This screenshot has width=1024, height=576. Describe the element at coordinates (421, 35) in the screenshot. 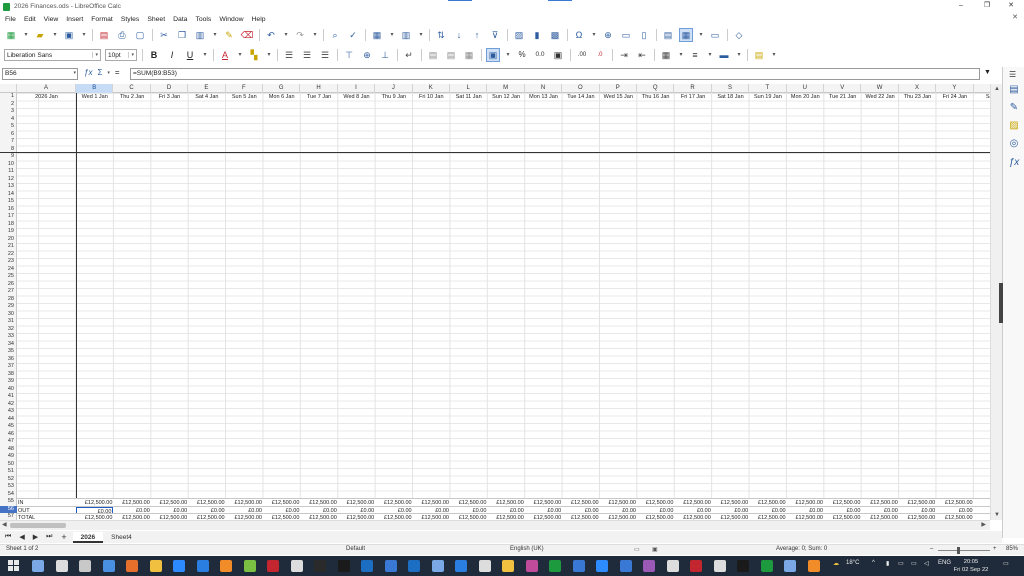

I see `column-dropdown-icon: ▾` at that location.